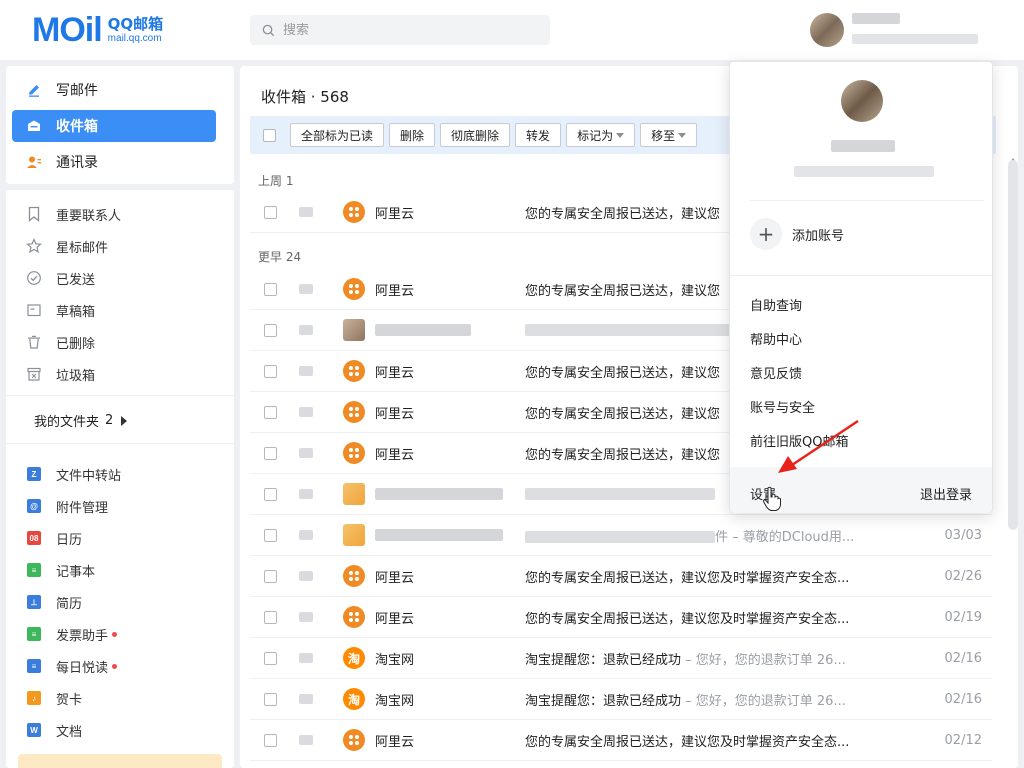 The image size is (1024, 768). I want to click on sidebar-item-vip-contacts: 重要联系人, so click(73, 214).